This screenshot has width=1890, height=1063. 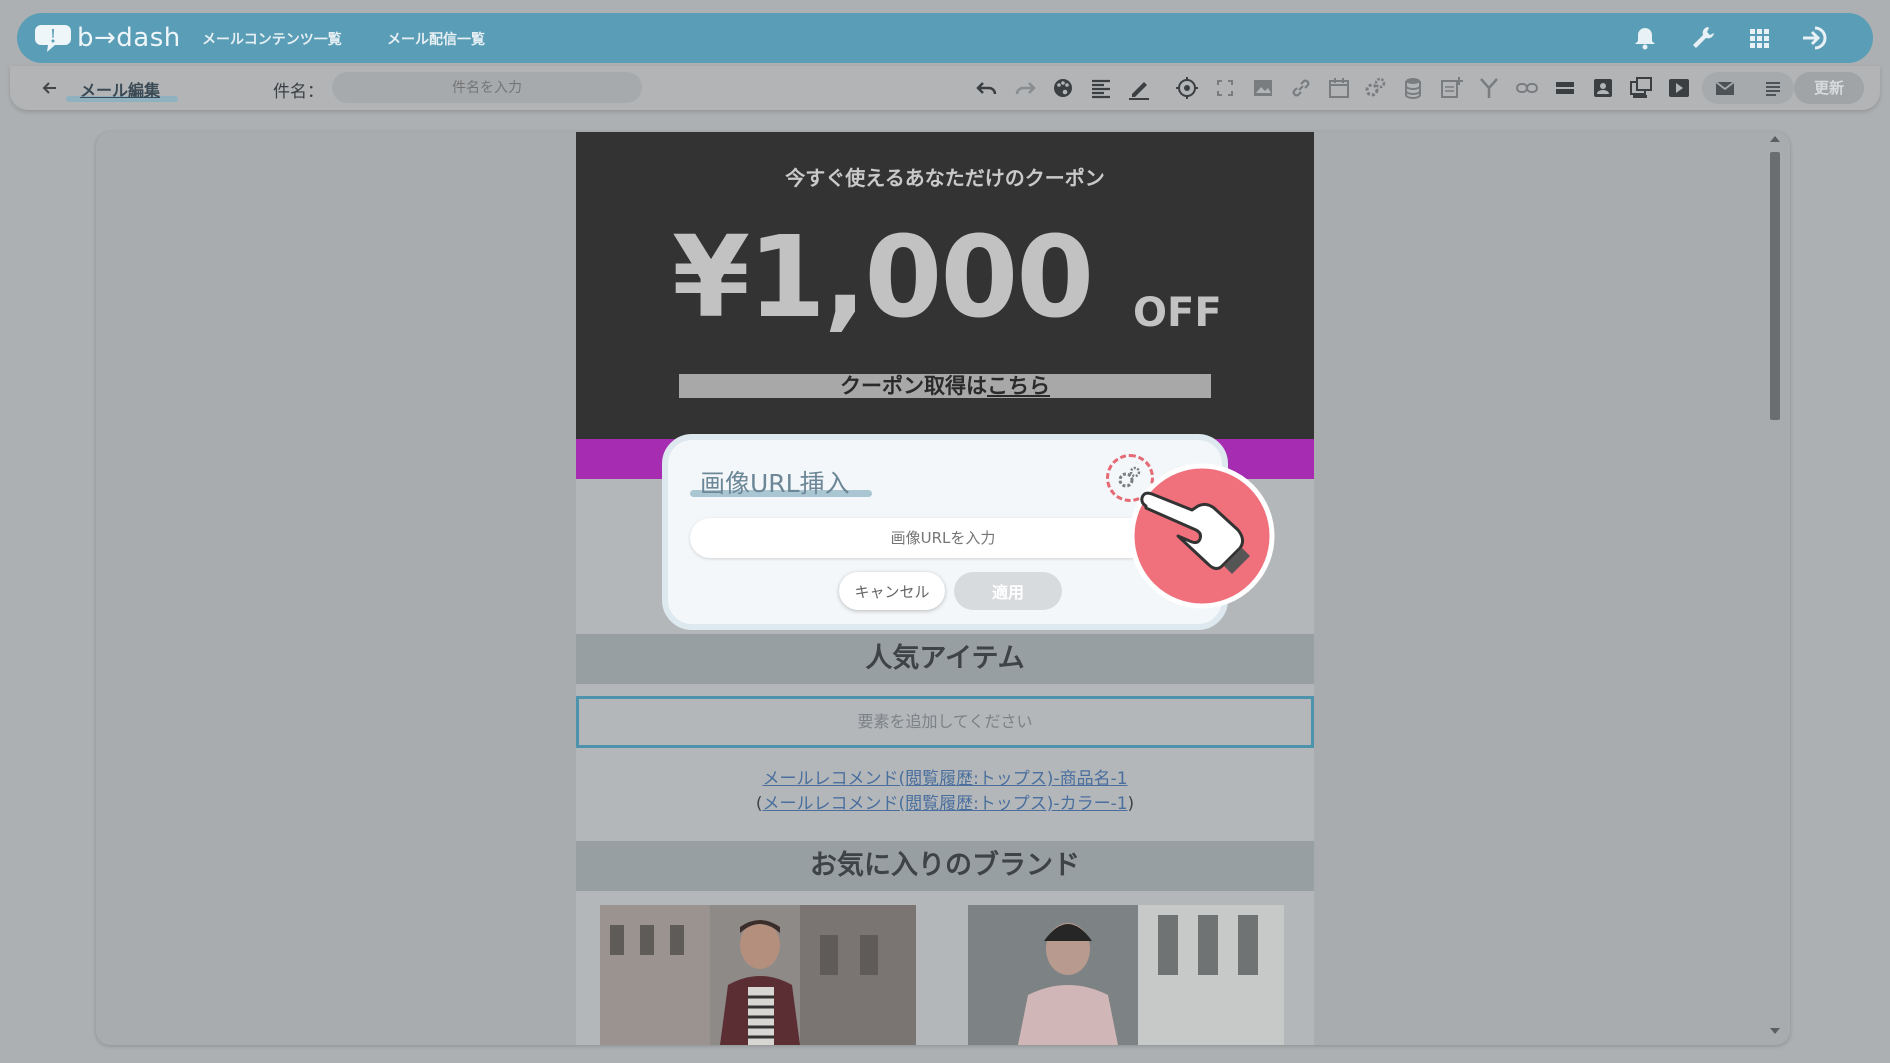 What do you see at coordinates (436, 39) in the screenshot?
I see `nav-mail-delivery: メール配信一覧` at bounding box center [436, 39].